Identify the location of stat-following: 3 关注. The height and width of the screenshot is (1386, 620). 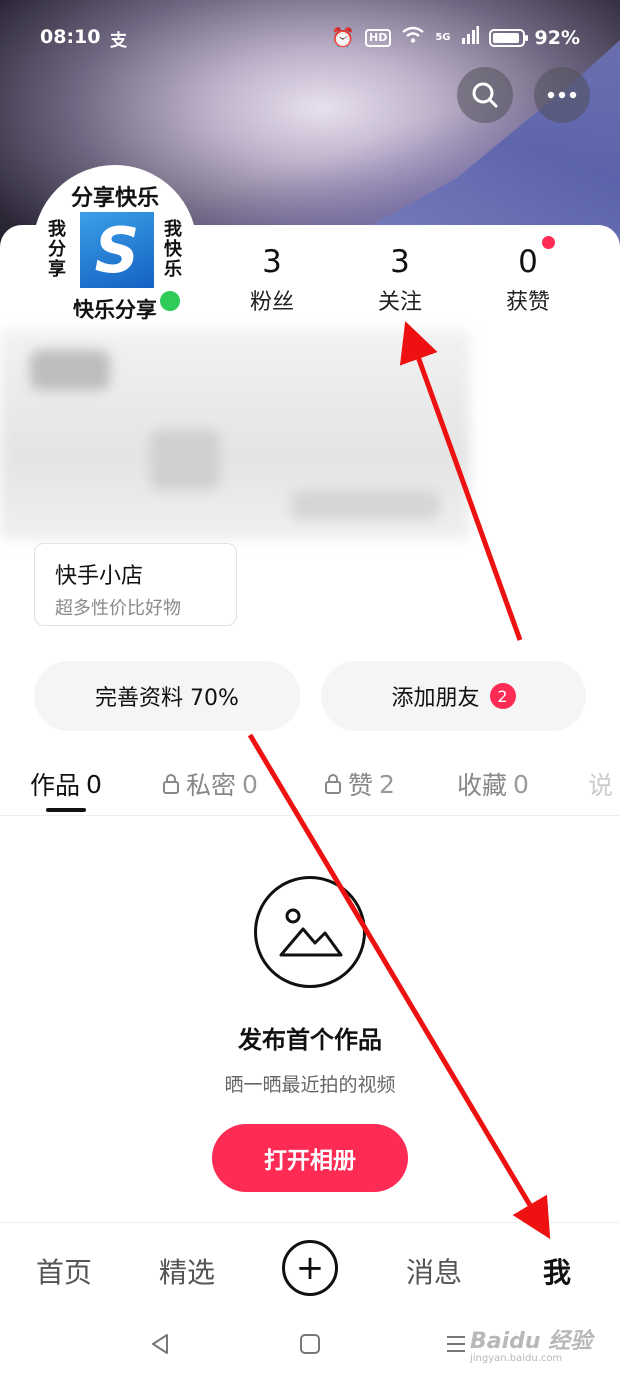
(400, 279).